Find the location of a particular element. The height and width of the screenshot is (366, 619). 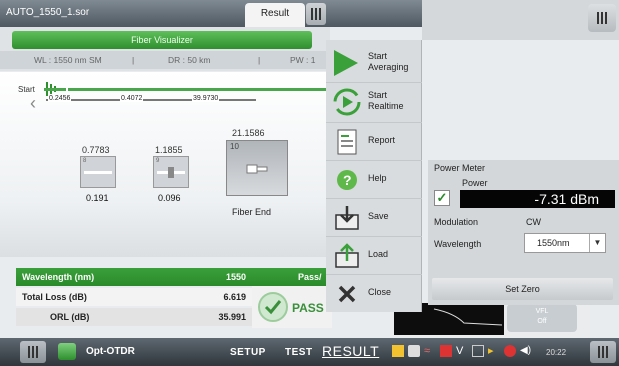

fiber-end-event: 10 is located at coordinates (257, 168).